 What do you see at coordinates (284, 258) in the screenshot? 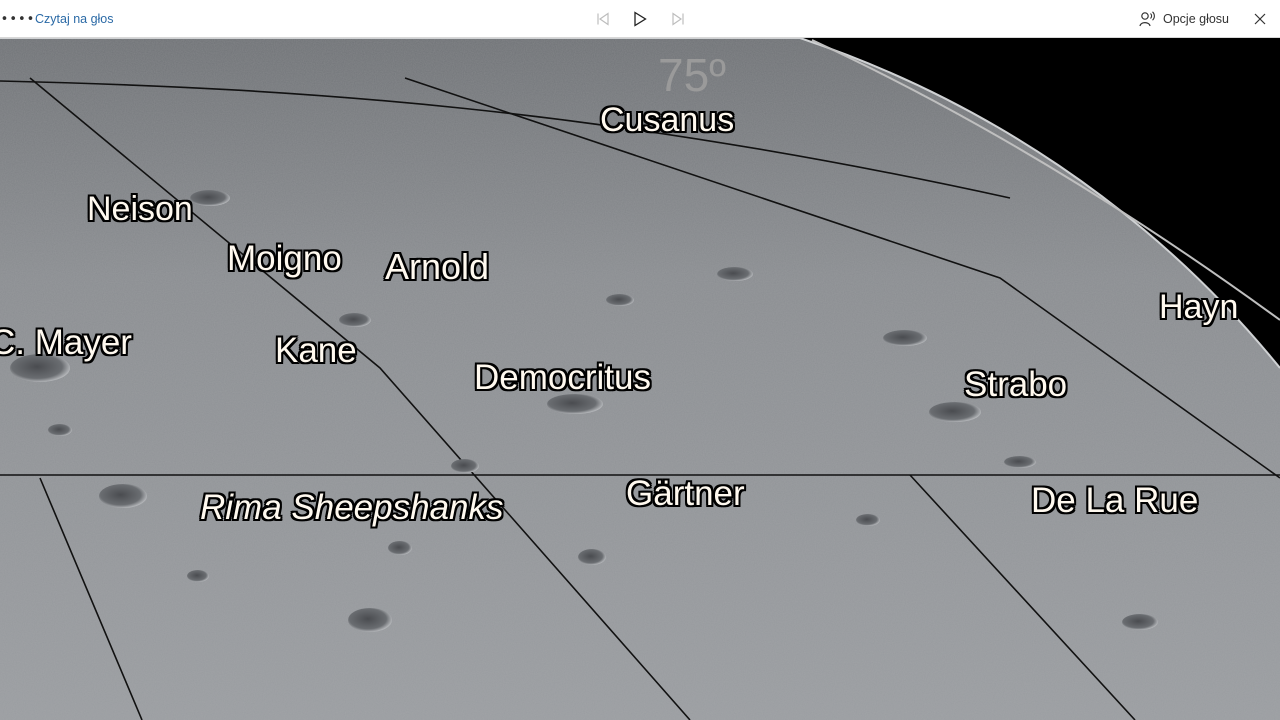
I see `feature-label-moigno: Moigno` at bounding box center [284, 258].